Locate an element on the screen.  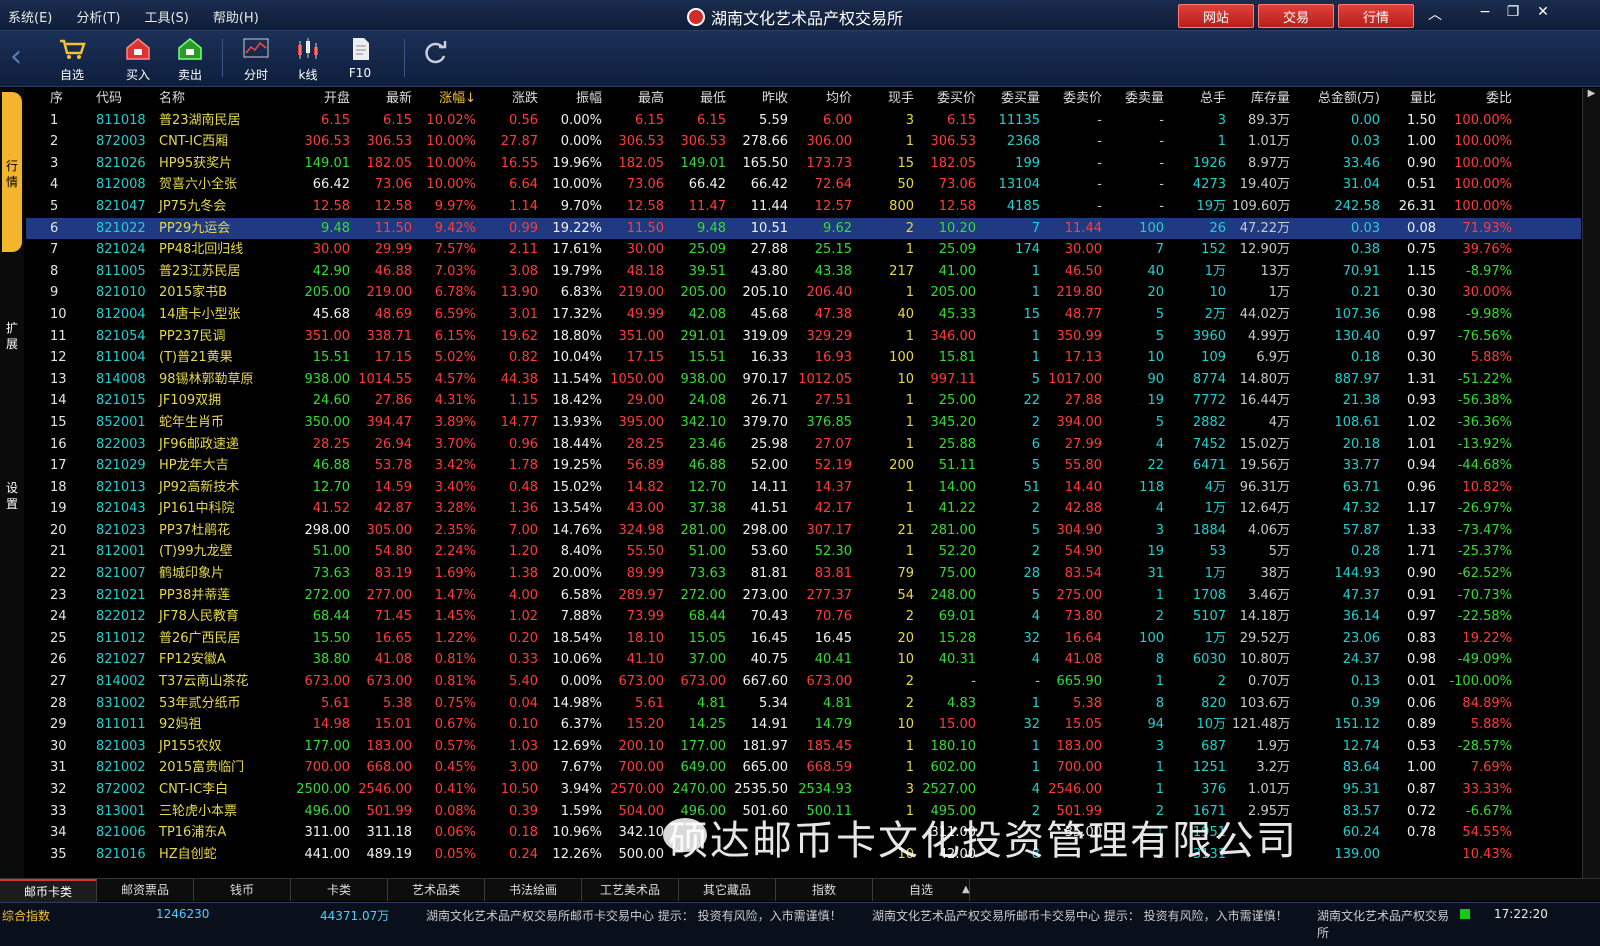
sell-button: 卖出 is located at coordinates (190, 60).